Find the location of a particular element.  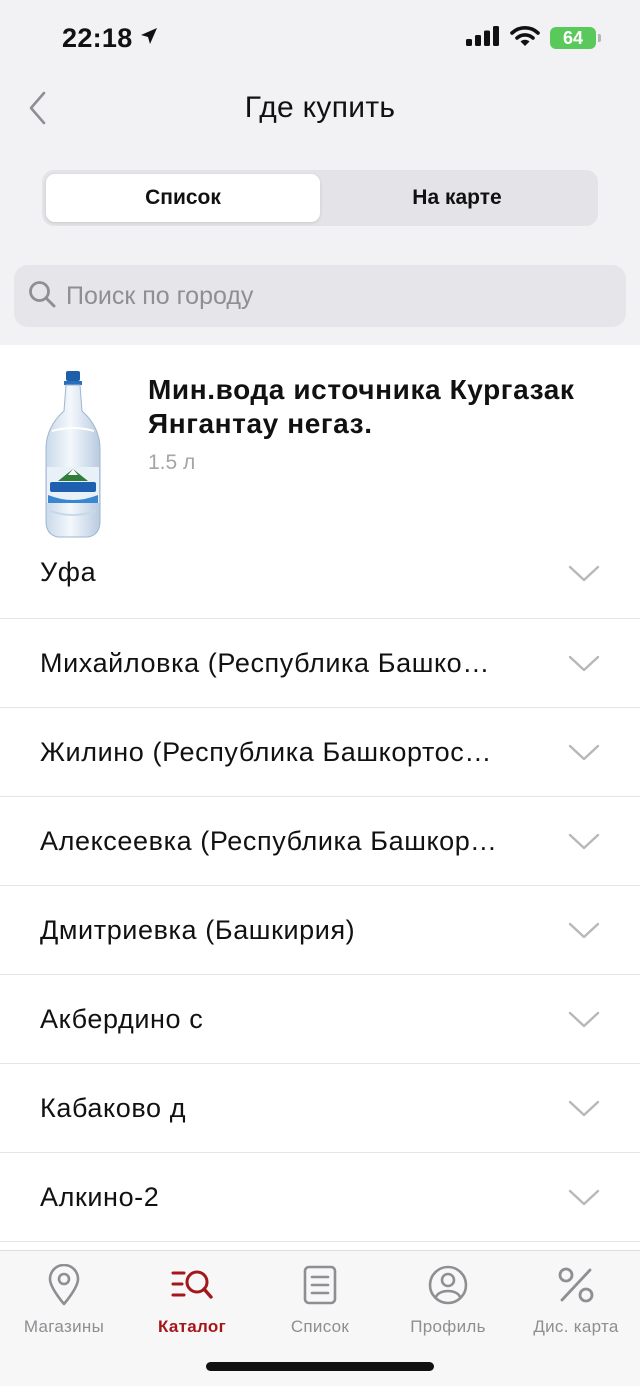

city-search-bar is located at coordinates (320, 296).